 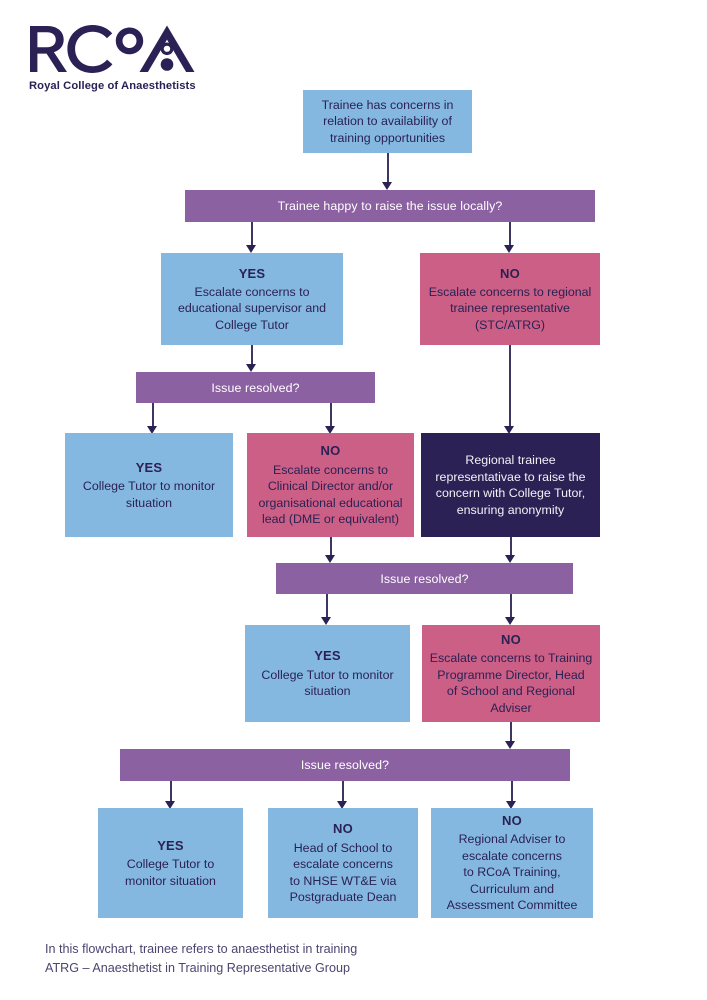 What do you see at coordinates (170, 845) in the screenshot?
I see `node-row4-yes-title: YES` at bounding box center [170, 845].